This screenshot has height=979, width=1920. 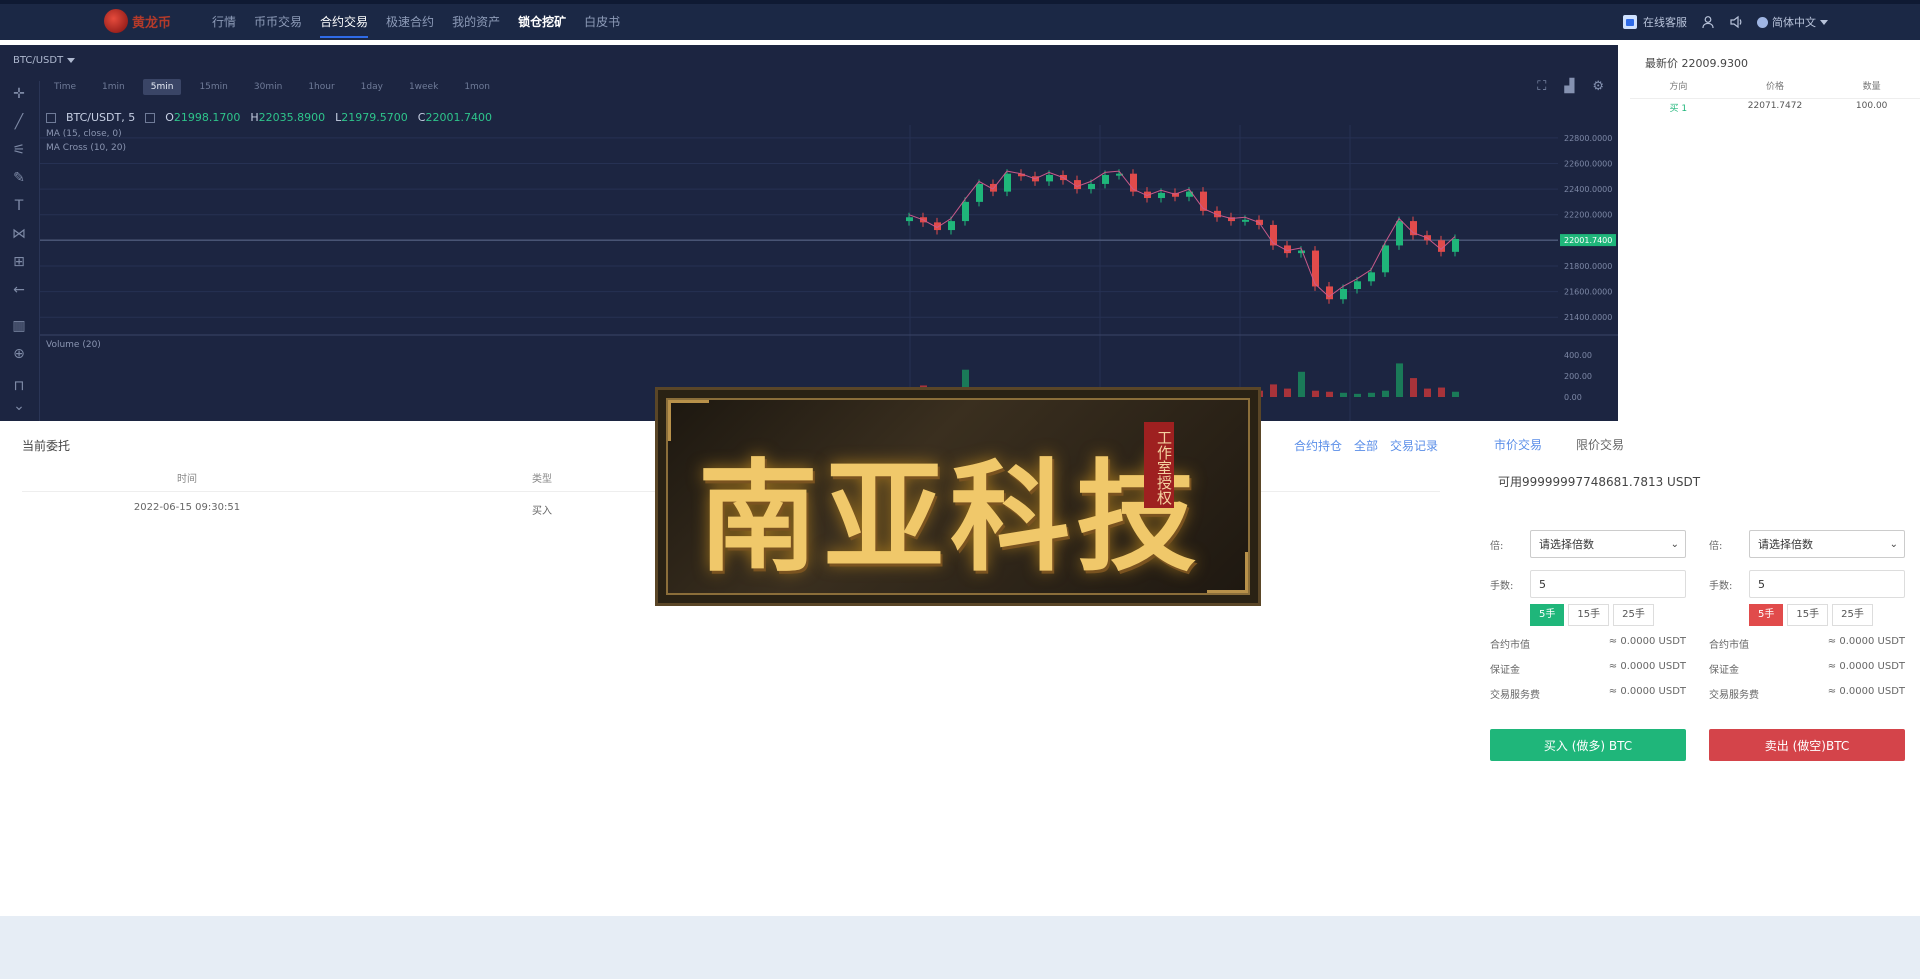 I want to click on zoom-icon: ⊕, so click(x=19, y=354).